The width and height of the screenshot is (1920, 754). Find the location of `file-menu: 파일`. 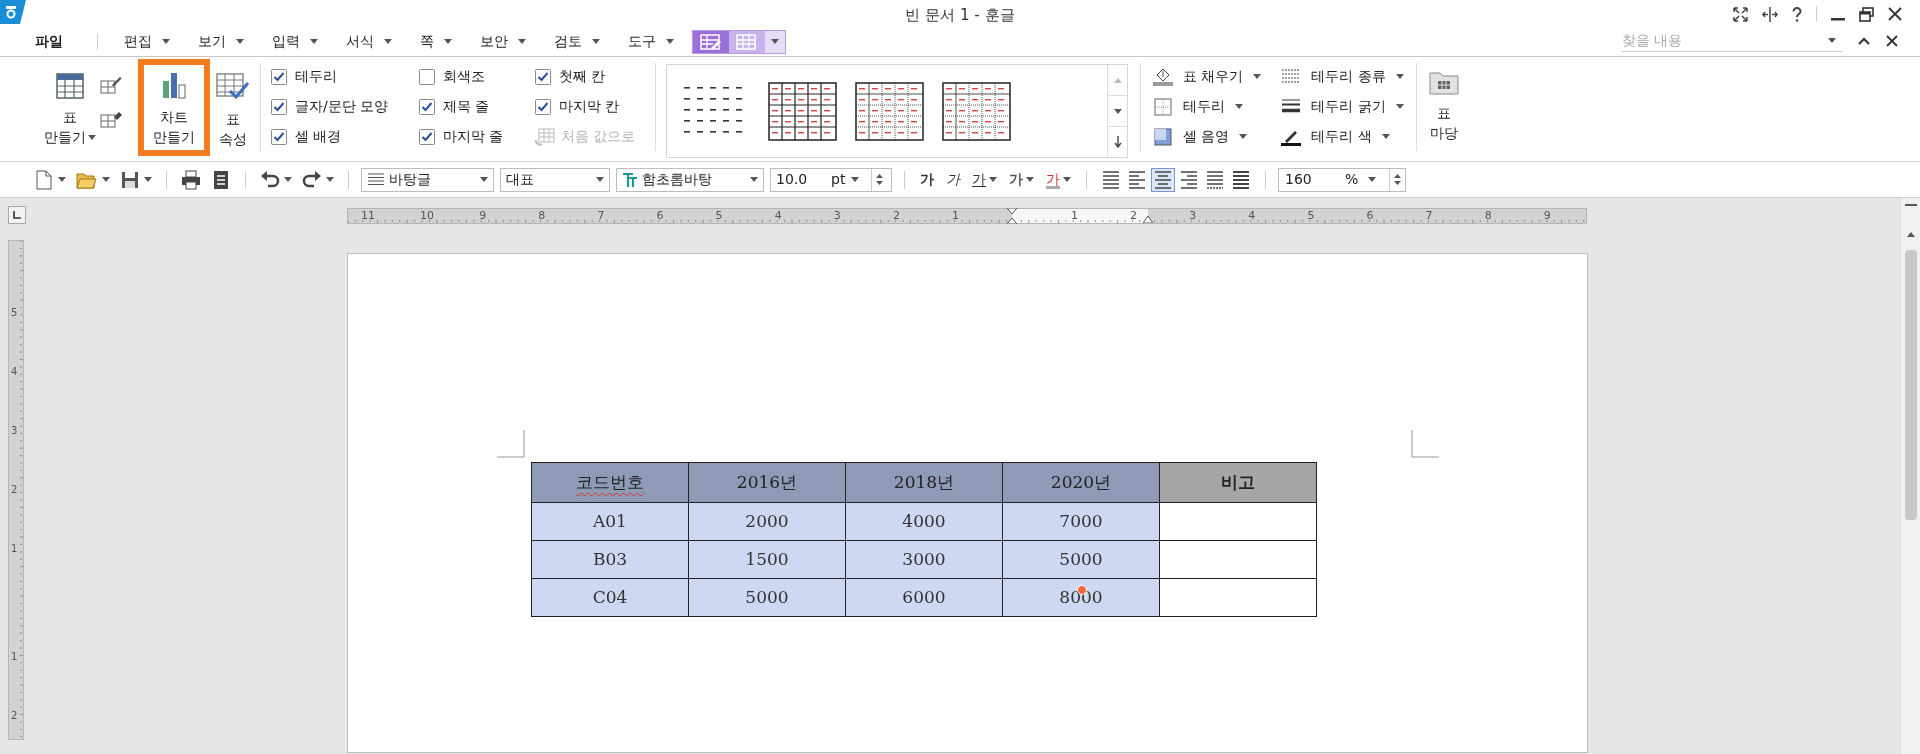

file-menu: 파일 is located at coordinates (49, 41).